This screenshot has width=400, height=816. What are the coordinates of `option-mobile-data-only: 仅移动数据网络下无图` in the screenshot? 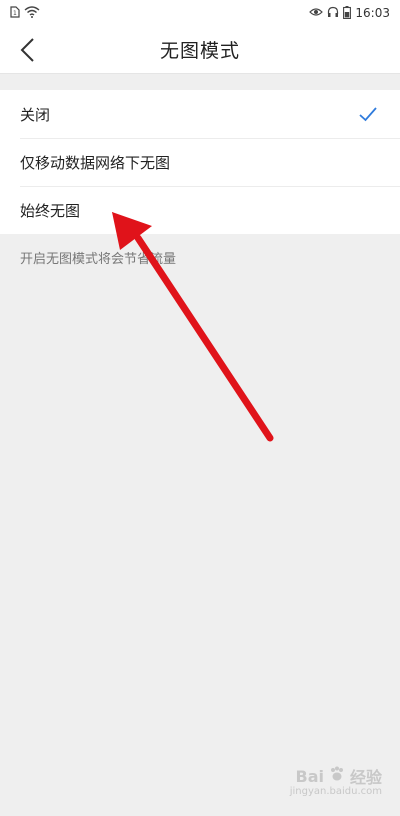 It's located at (200, 162).